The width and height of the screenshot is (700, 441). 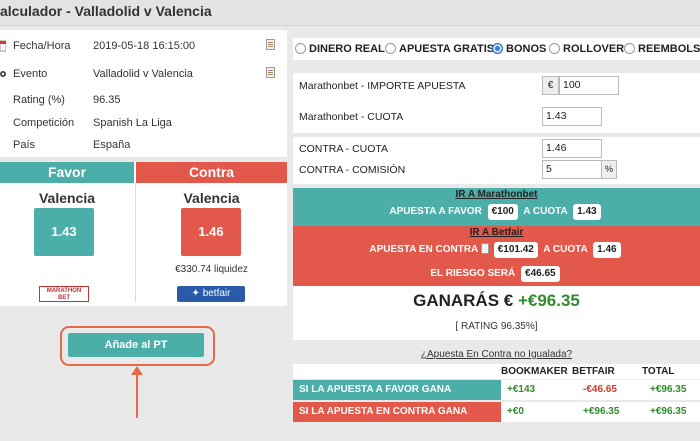 I want to click on betfair-logo: ✦ betfair, so click(x=211, y=294).